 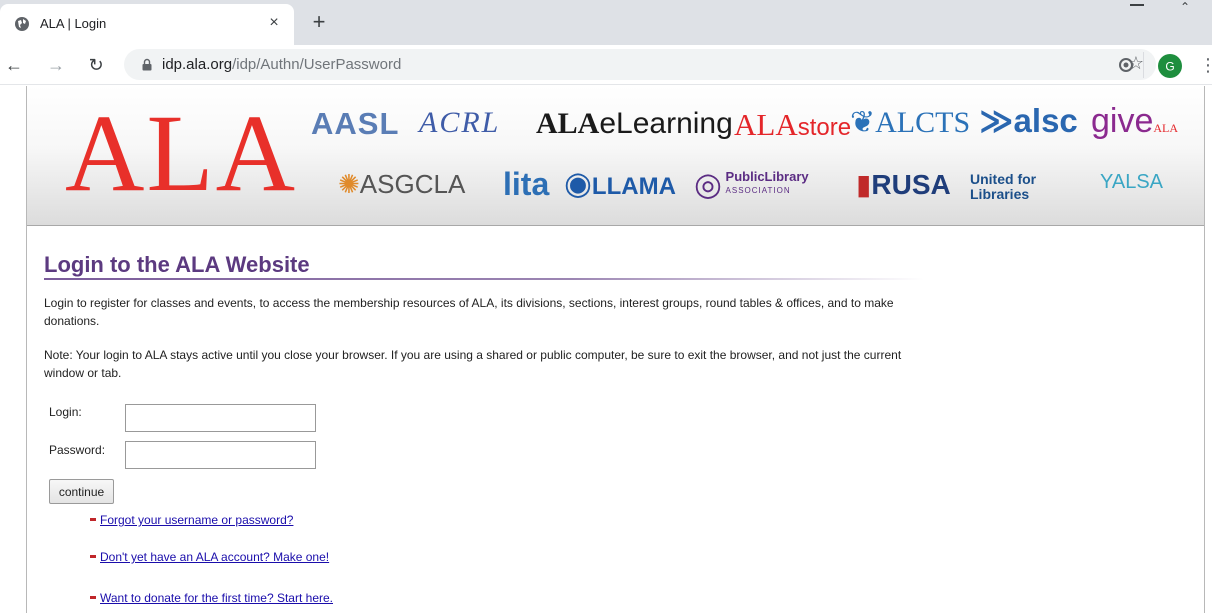 I want to click on tab-strip: ALA | Login × + ⌃, so click(x=606, y=22).